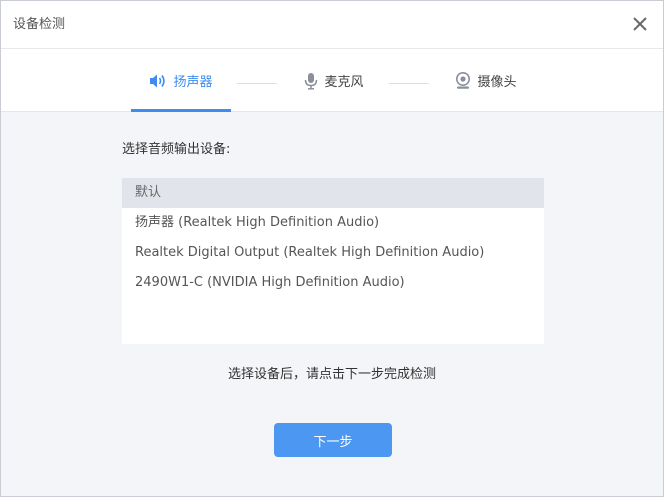 This screenshot has width=664, height=497. What do you see at coordinates (311, 81) in the screenshot?
I see `microphone-icon` at bounding box center [311, 81].